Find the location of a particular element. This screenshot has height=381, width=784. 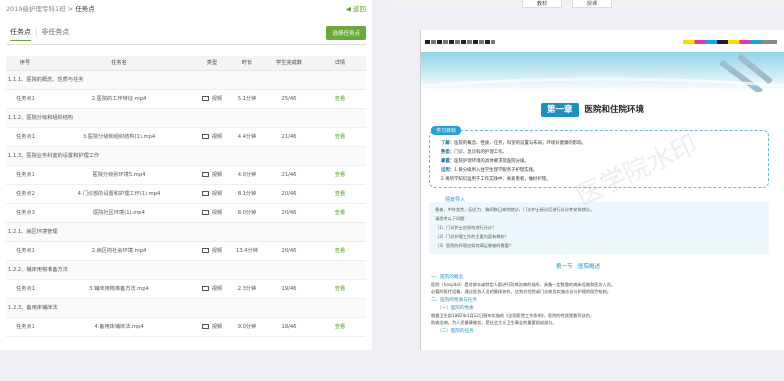

goal-text: 医院的概念、性质、任务，科室的设置与布局，环境对健康的影响。 is located at coordinates (520, 143).